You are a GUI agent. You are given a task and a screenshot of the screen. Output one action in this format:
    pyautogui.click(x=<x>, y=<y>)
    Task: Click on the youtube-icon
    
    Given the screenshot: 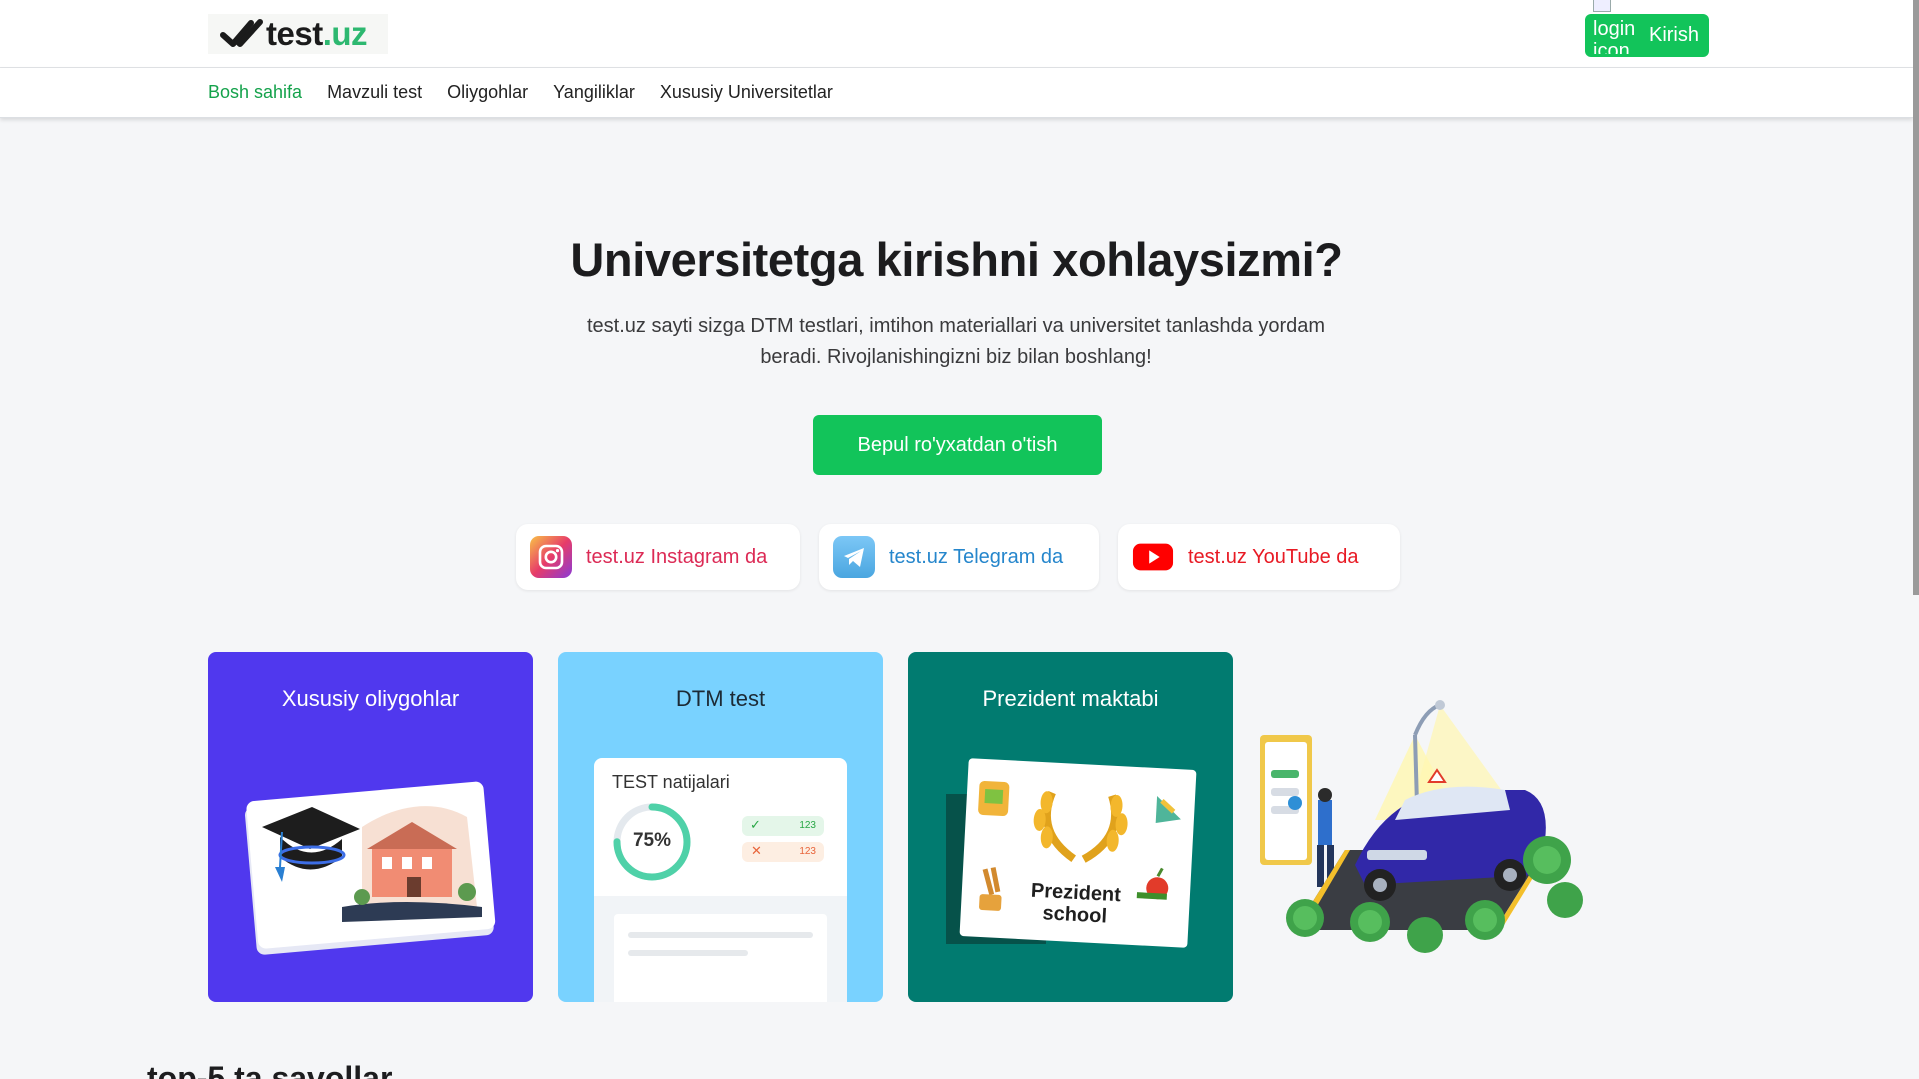 What is the action you would take?
    pyautogui.click(x=1153, y=557)
    